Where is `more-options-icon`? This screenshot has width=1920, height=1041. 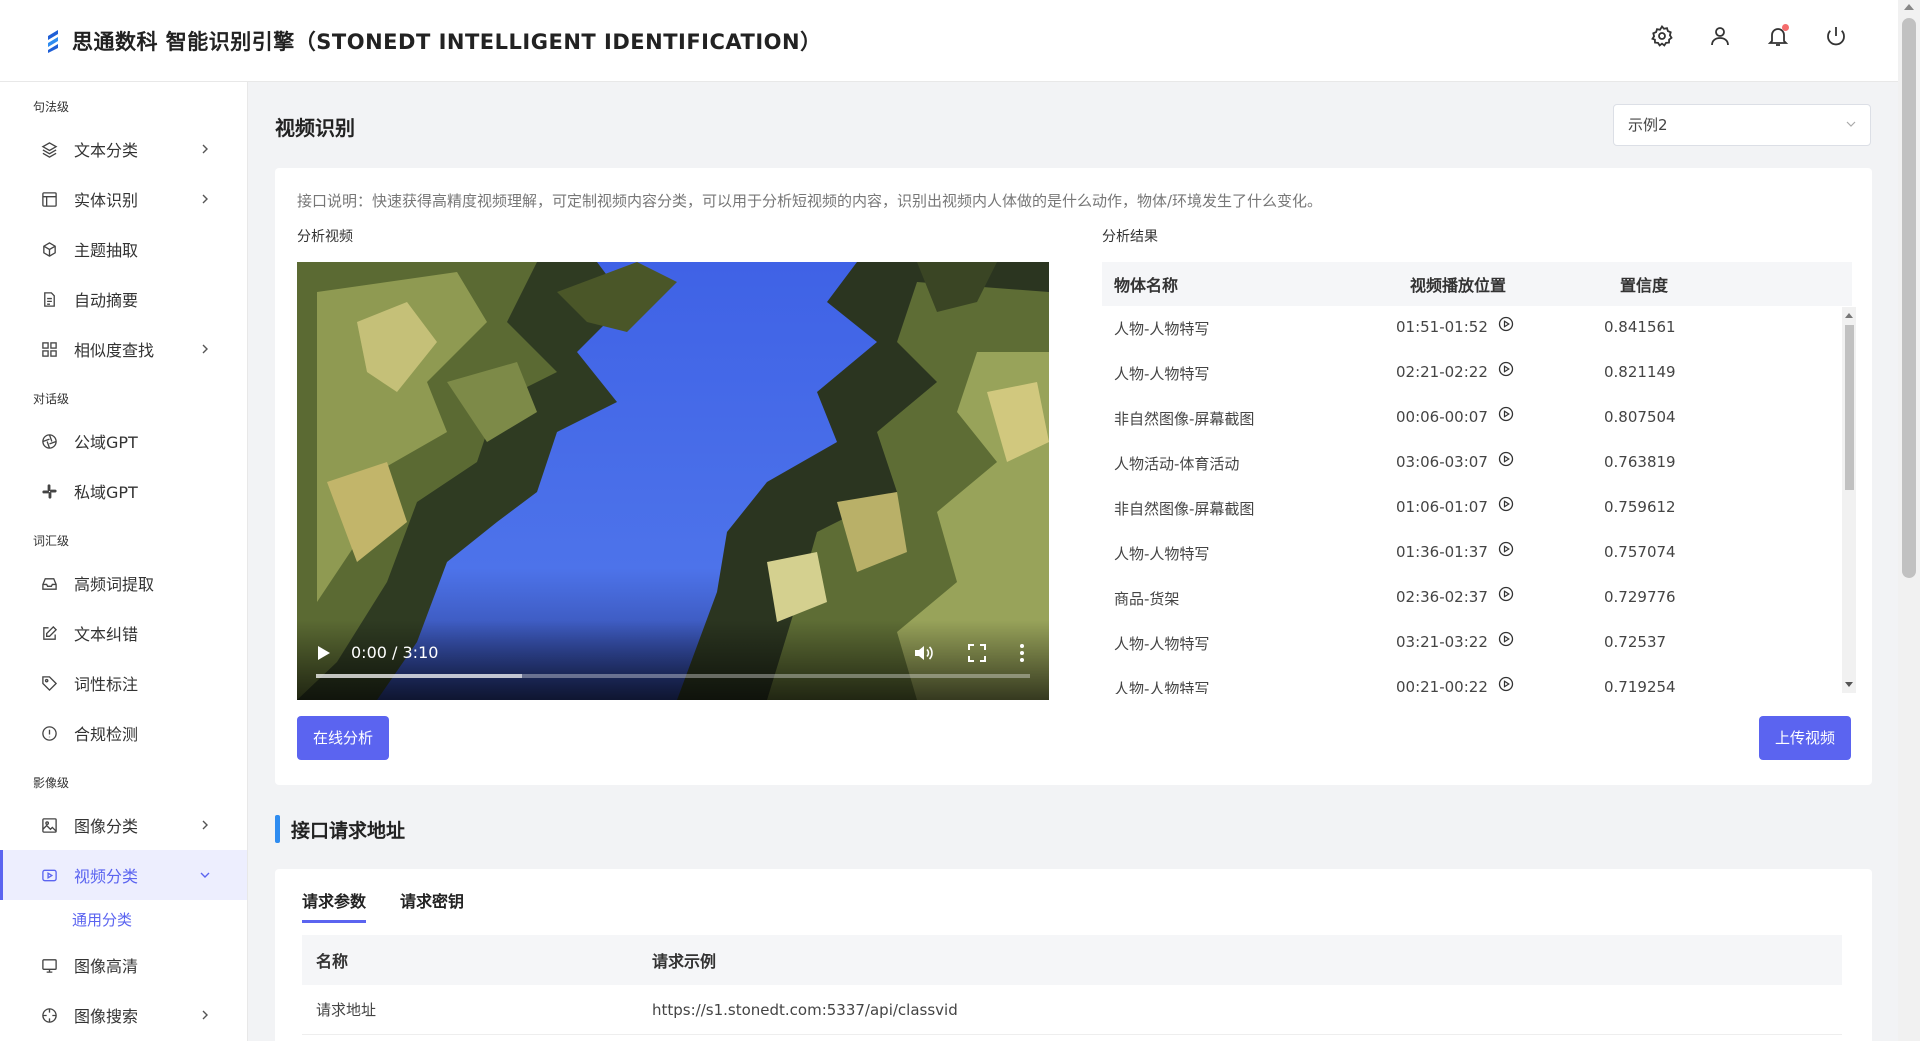
more-options-icon is located at coordinates (1022, 653).